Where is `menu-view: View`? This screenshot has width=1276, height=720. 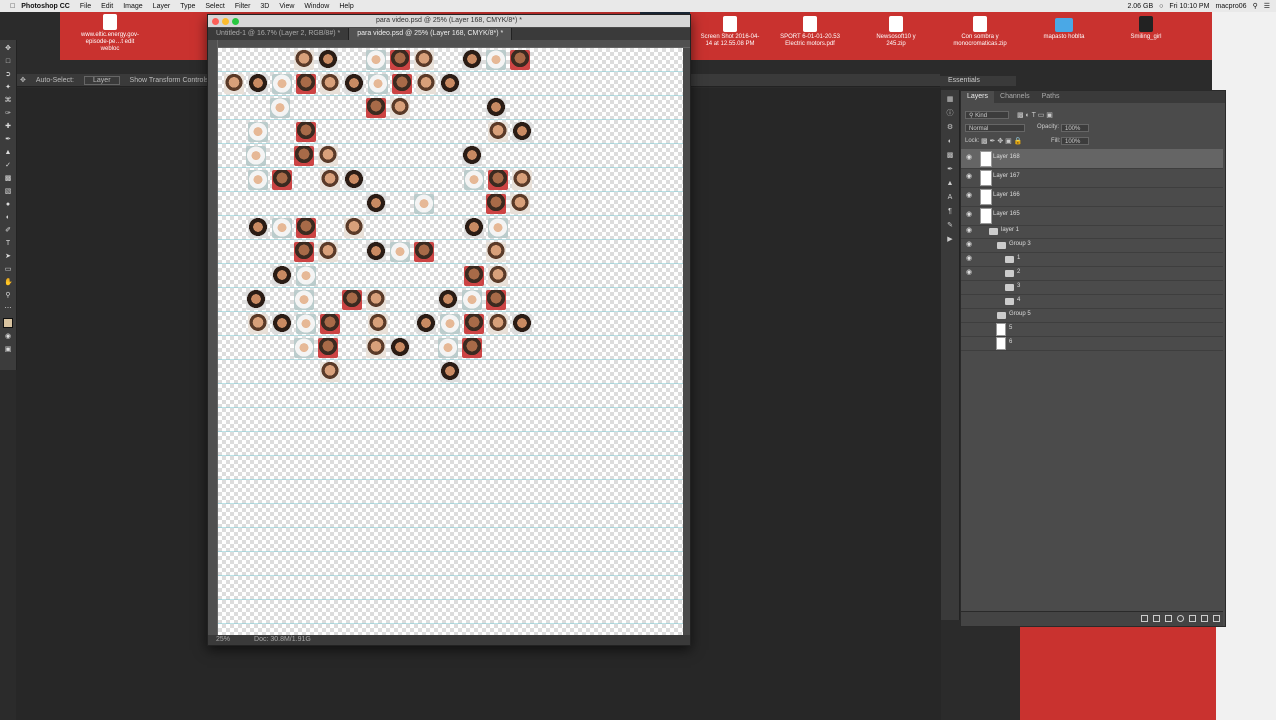
menu-view: View is located at coordinates (286, 6).